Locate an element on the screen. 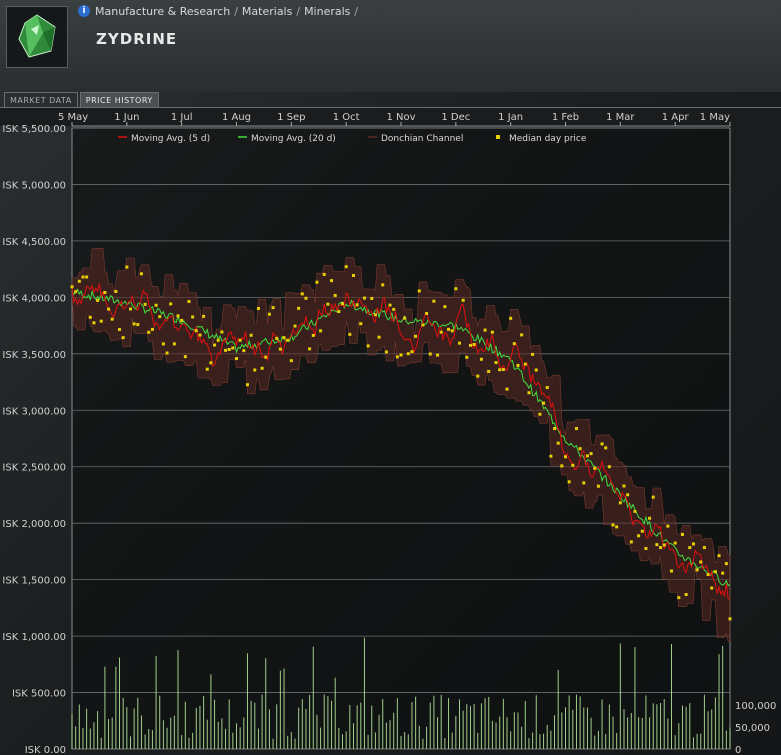 The height and width of the screenshot is (755, 781). y-tick-label: ISK 4,500.00 is located at coordinates (34, 242).